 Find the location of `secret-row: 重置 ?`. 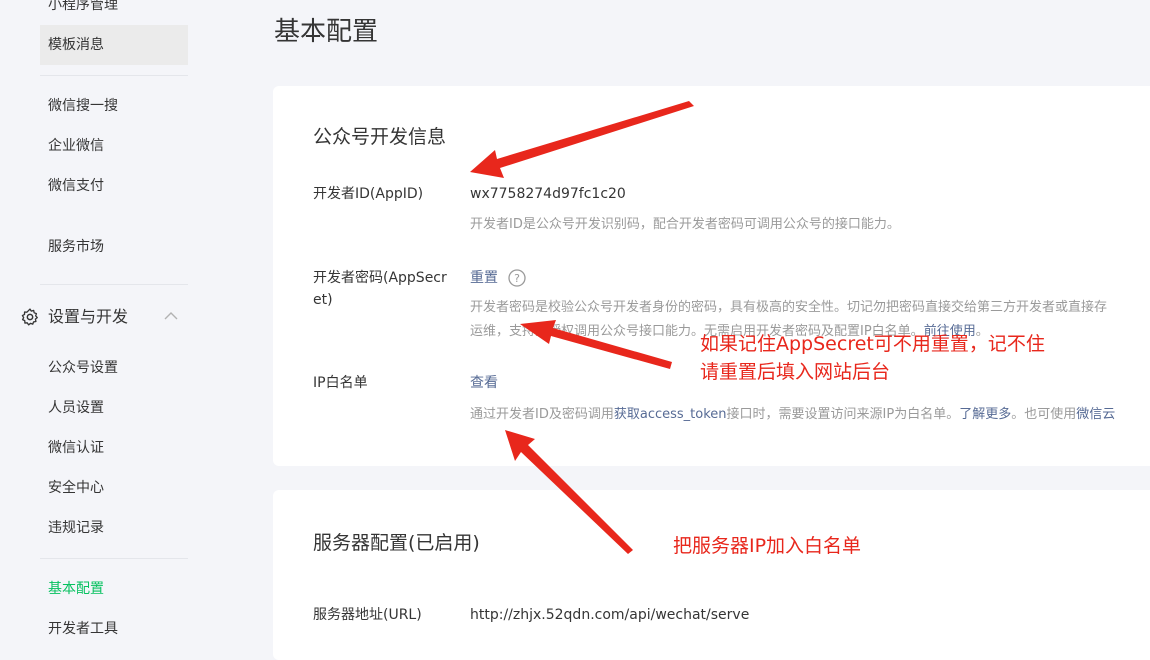

secret-row: 重置 ? is located at coordinates (498, 278).